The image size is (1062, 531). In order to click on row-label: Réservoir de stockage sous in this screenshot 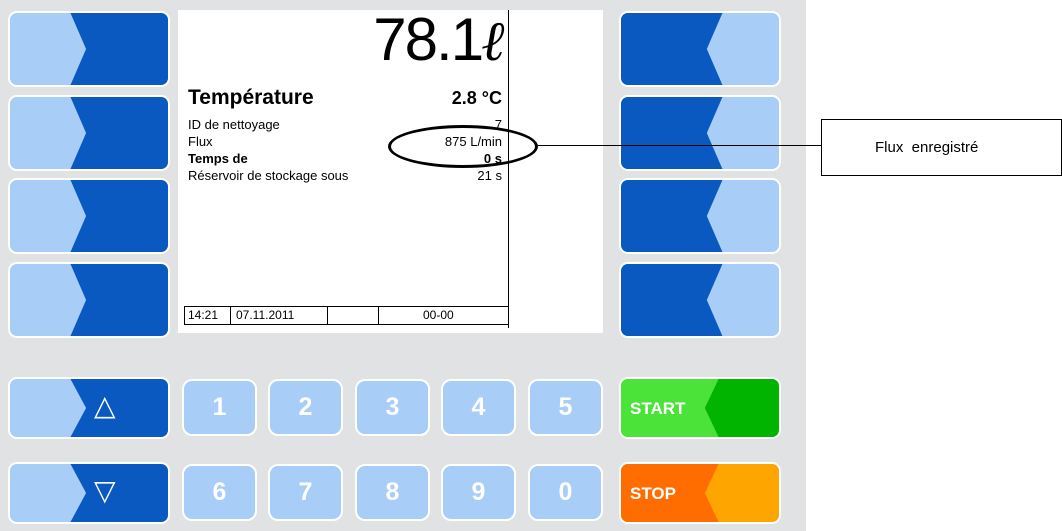, I will do `click(268, 175)`.